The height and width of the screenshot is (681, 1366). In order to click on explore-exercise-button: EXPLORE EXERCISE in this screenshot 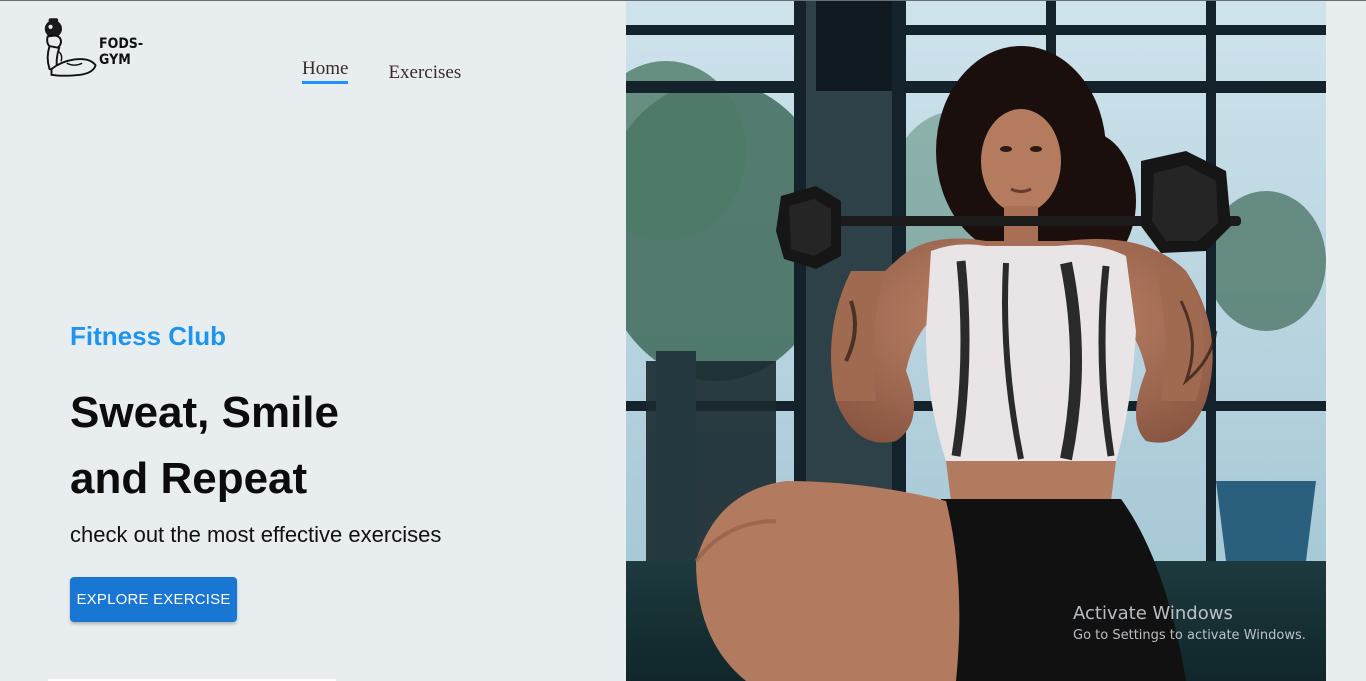, I will do `click(153, 599)`.